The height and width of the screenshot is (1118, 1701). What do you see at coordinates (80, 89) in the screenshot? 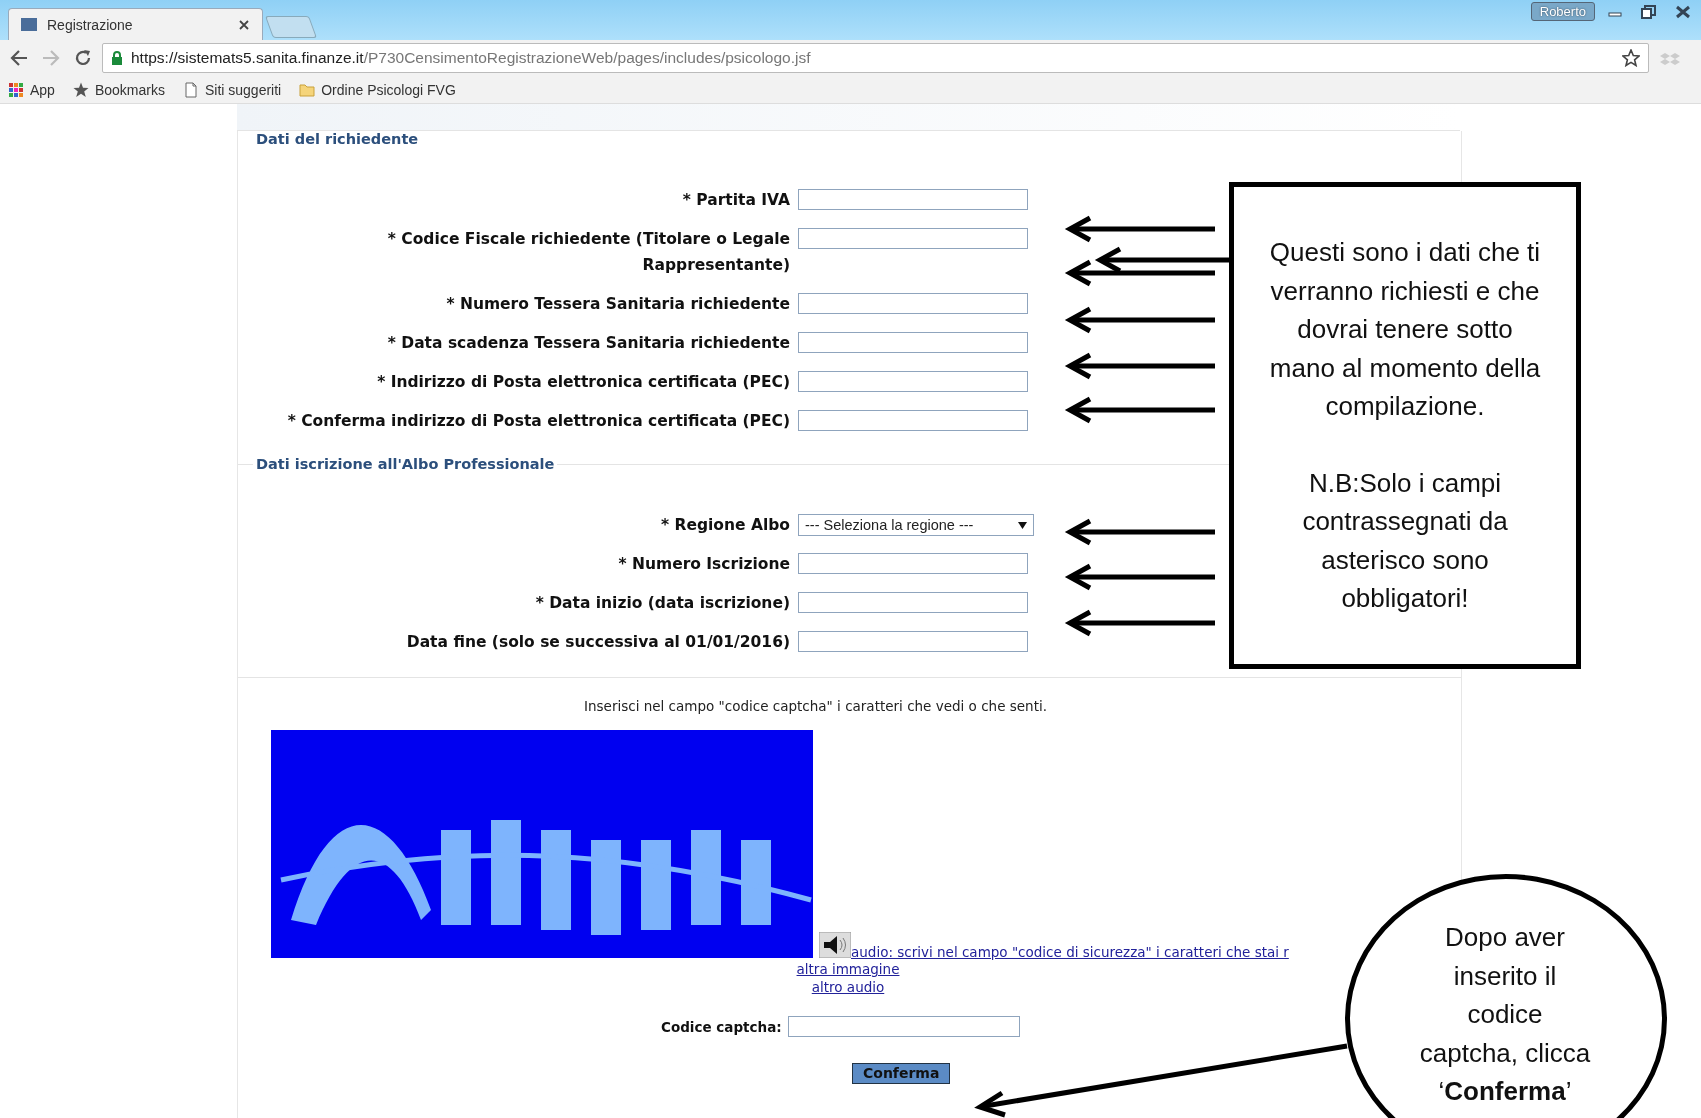
I see `star-icon` at bounding box center [80, 89].